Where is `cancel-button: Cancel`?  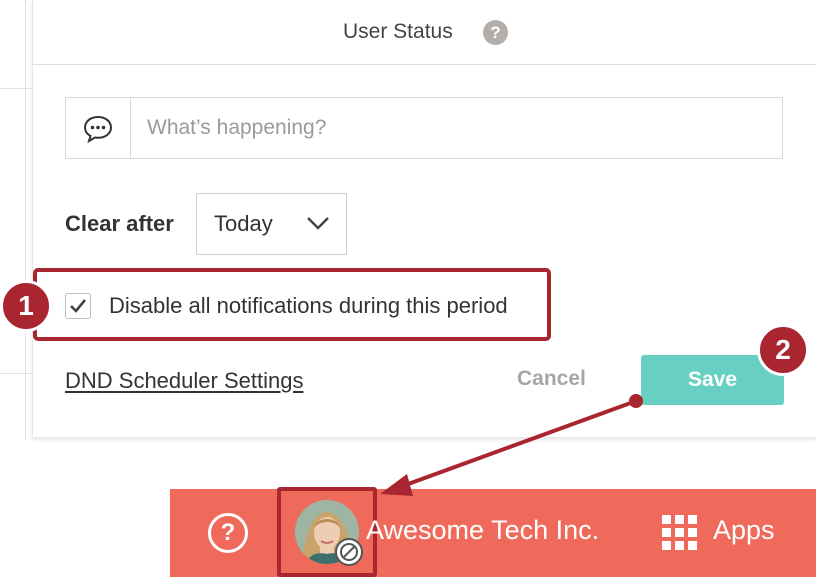 cancel-button: Cancel is located at coordinates (551, 379).